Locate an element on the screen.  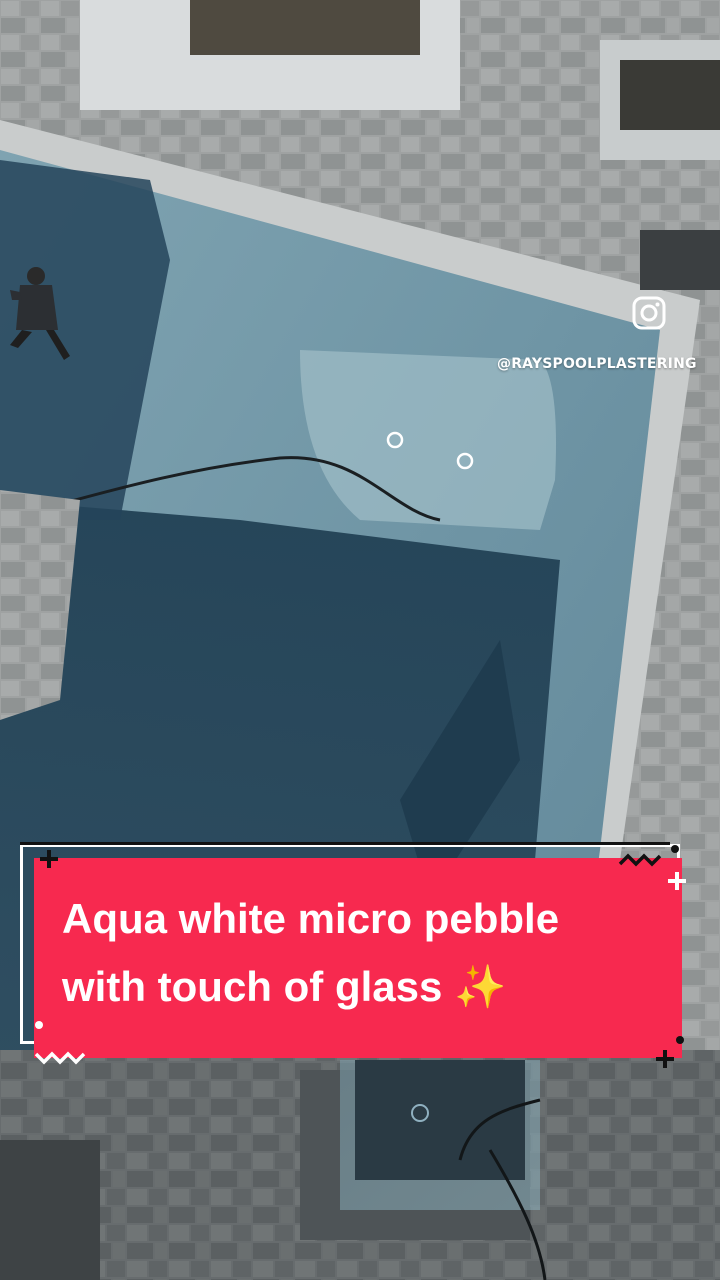
dot-bottom-decoration-icon is located at coordinates (680, 1040).